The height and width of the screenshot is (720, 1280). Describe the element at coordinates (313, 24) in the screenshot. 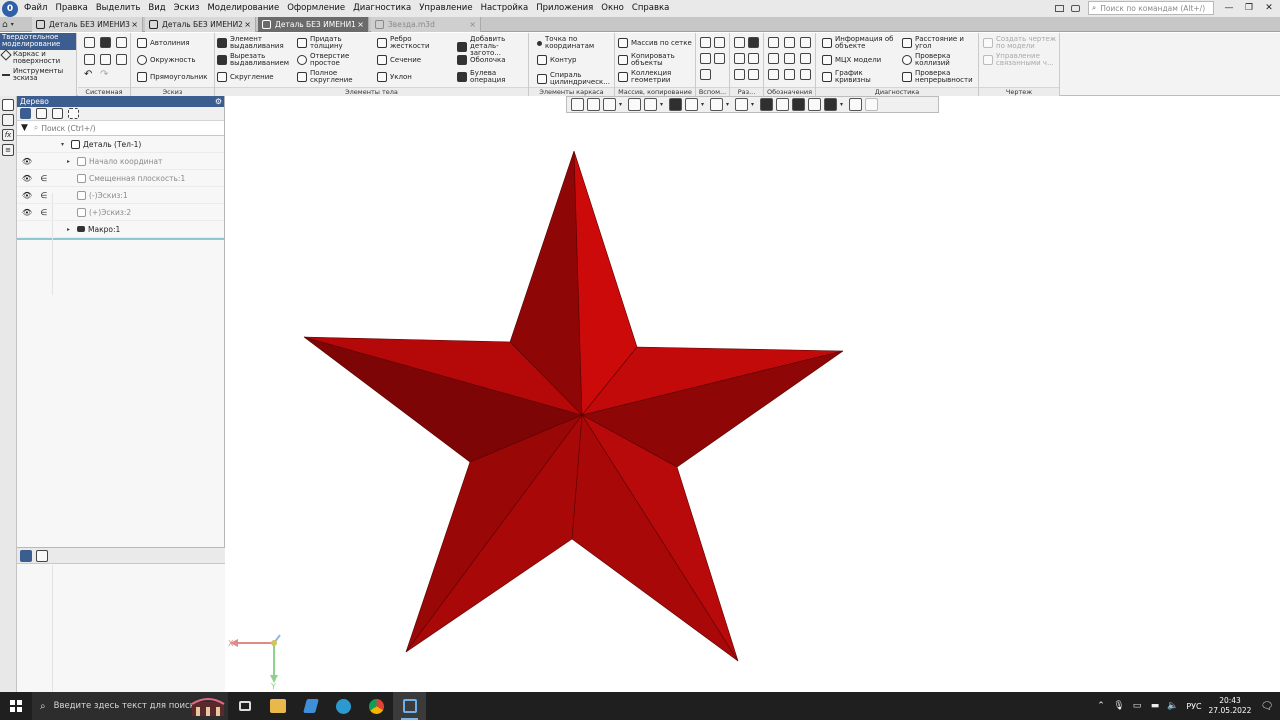

I see `document-tab: Деталь БЕЗ ИМЕНИ1 ×` at that location.